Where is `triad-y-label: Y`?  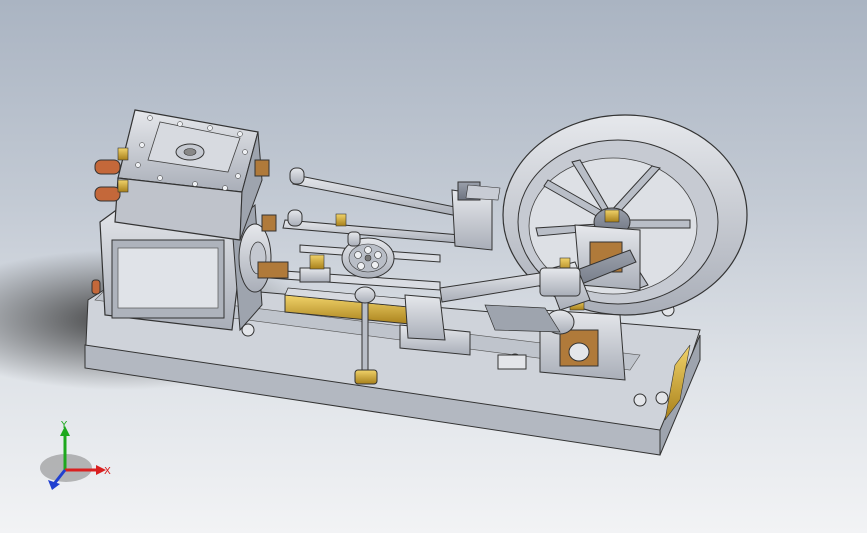
triad-y-label: Y is located at coordinates (64, 425).